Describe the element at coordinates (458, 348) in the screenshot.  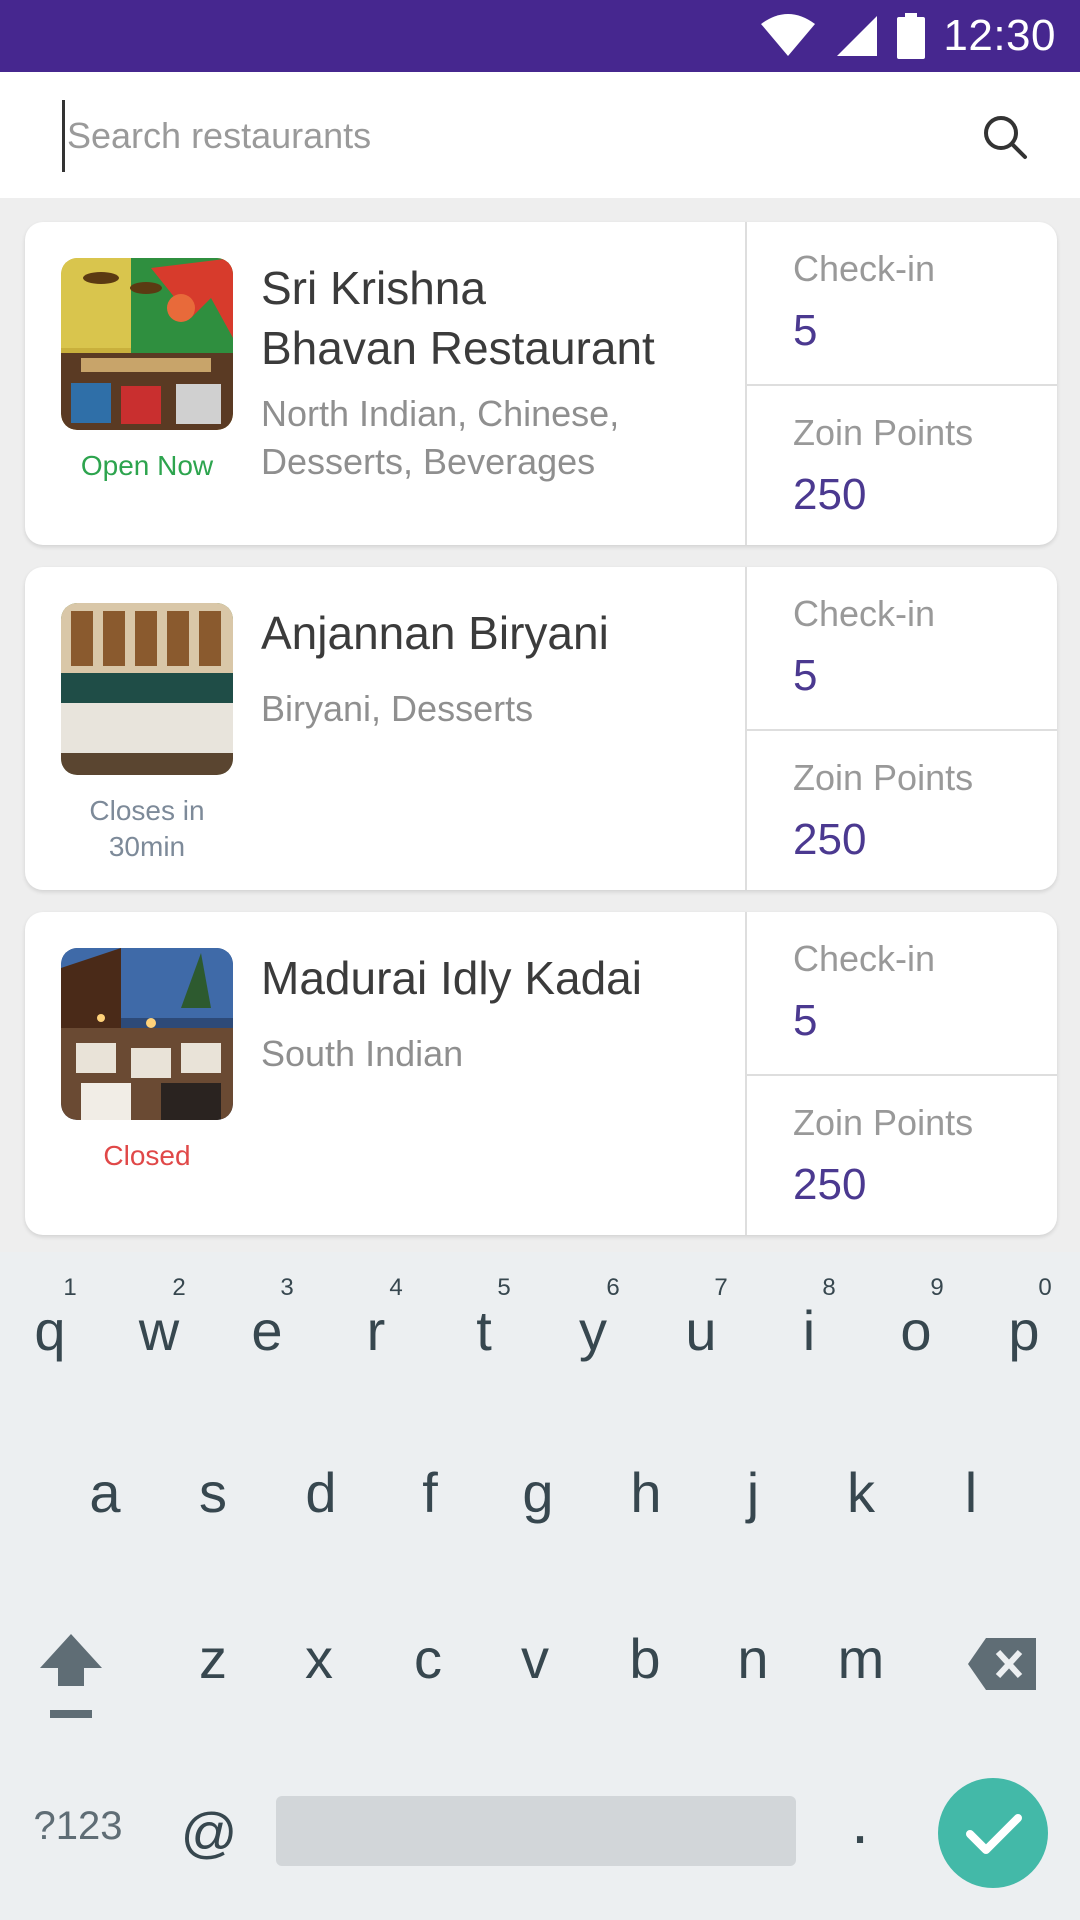
I see `name-line: Bhavan Restaurant` at that location.